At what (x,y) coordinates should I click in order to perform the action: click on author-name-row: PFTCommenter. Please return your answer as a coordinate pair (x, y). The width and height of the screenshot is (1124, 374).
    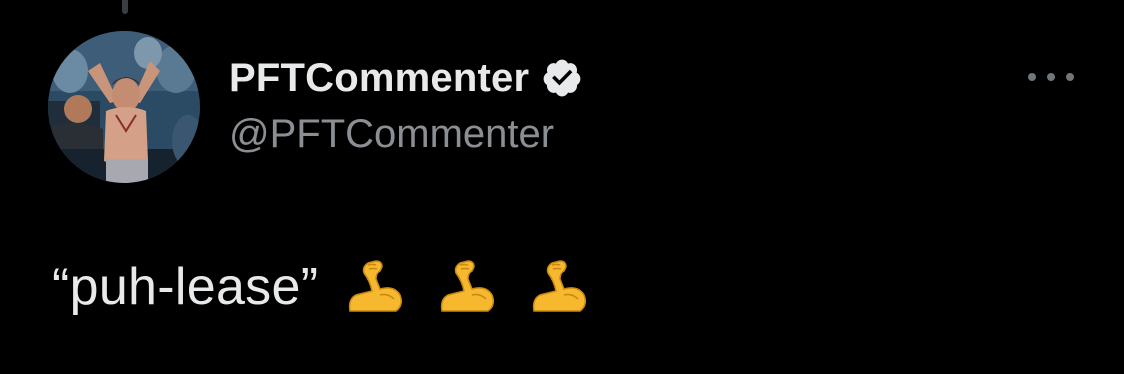
    Looking at the image, I should click on (406, 78).